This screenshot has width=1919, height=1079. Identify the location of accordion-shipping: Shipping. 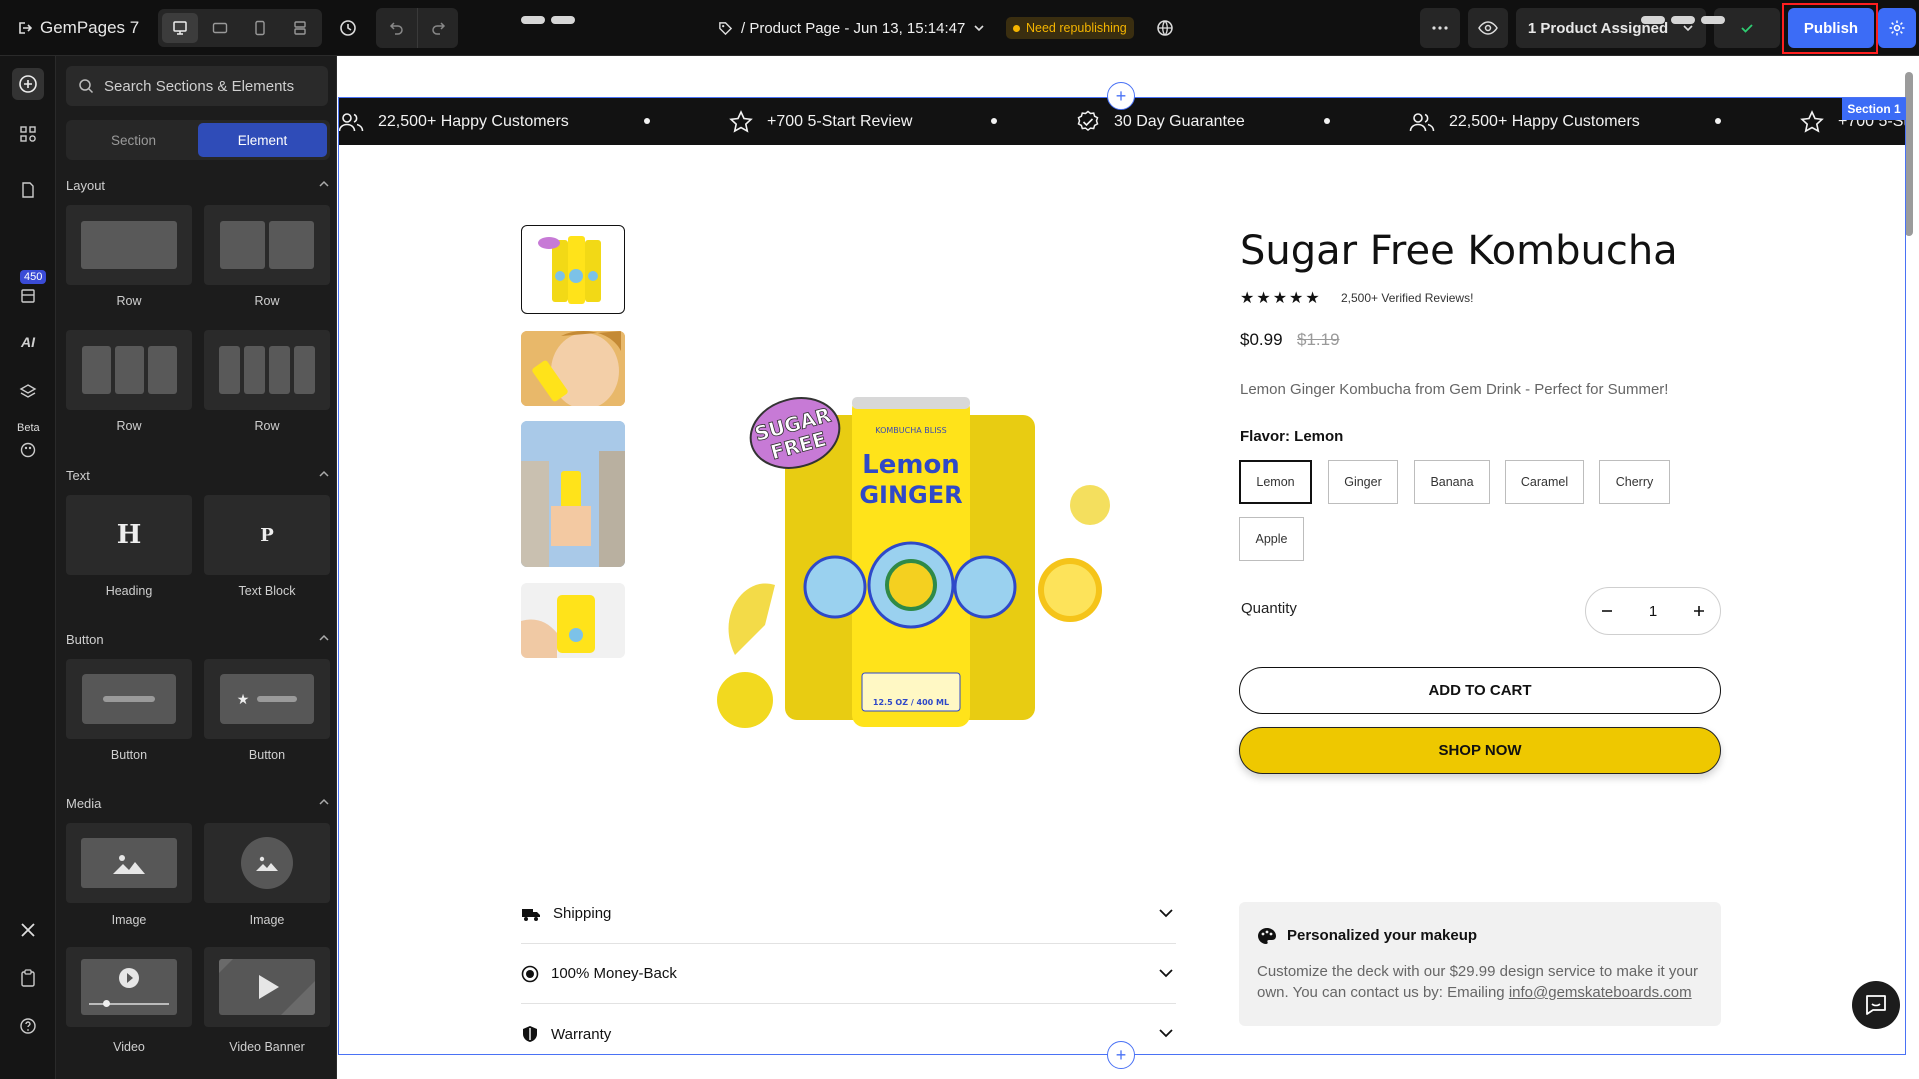
(848, 914).